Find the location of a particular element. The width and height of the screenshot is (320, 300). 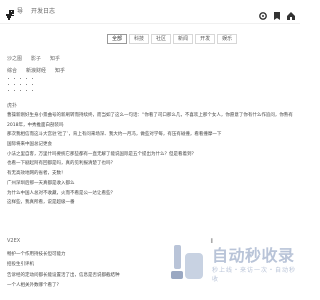

section-title-second: V2EX is located at coordinates (14, 241).